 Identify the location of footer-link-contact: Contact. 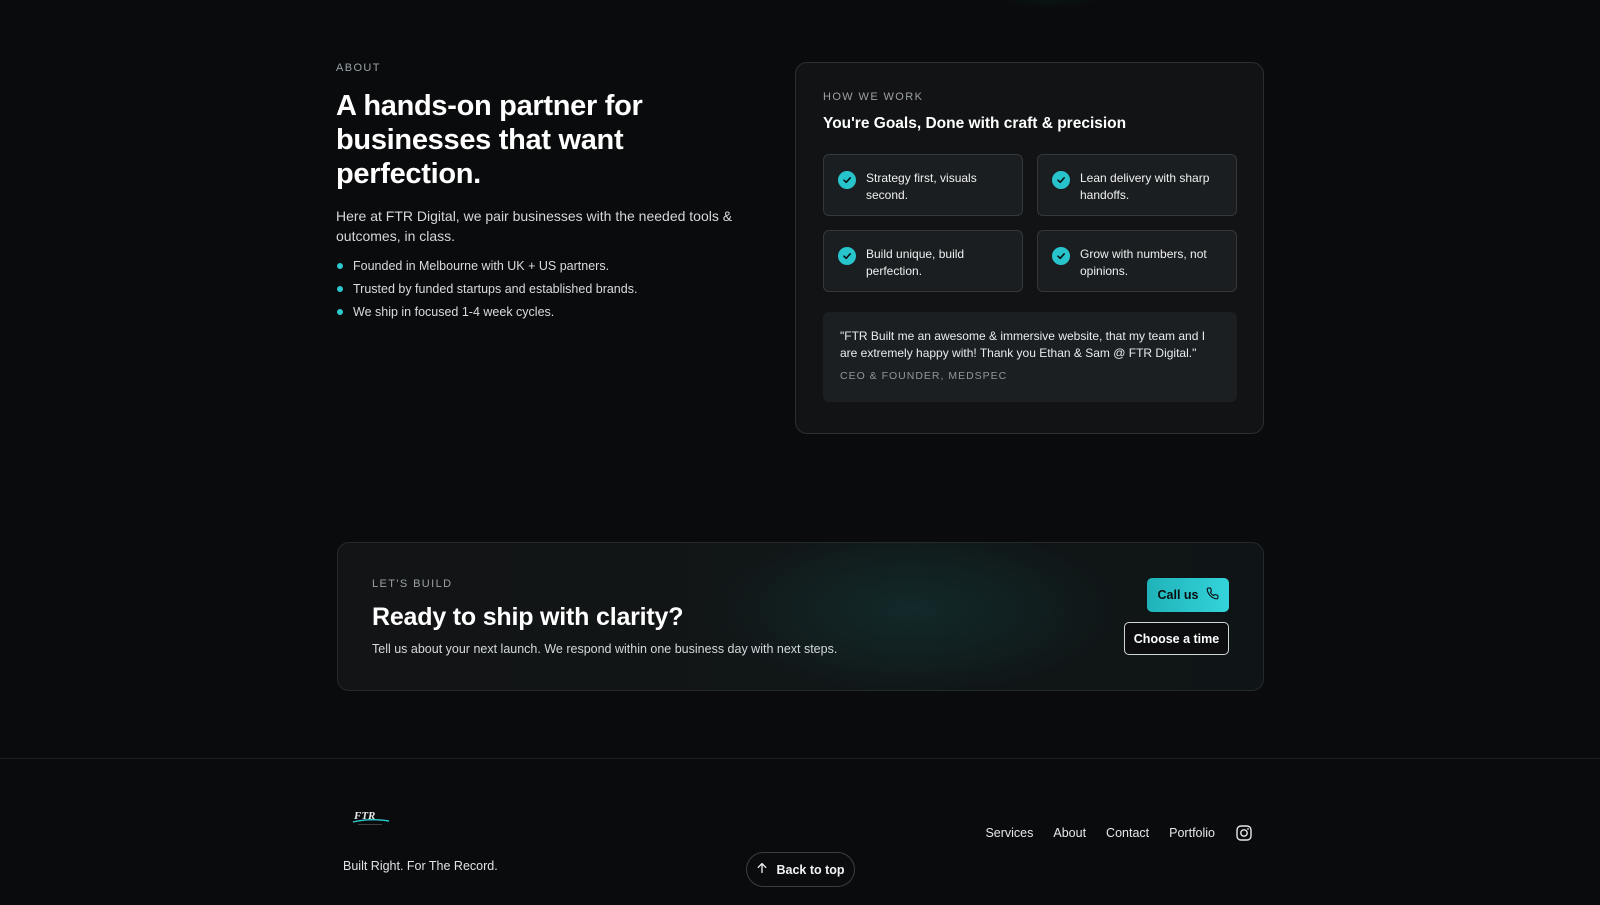
(1127, 833).